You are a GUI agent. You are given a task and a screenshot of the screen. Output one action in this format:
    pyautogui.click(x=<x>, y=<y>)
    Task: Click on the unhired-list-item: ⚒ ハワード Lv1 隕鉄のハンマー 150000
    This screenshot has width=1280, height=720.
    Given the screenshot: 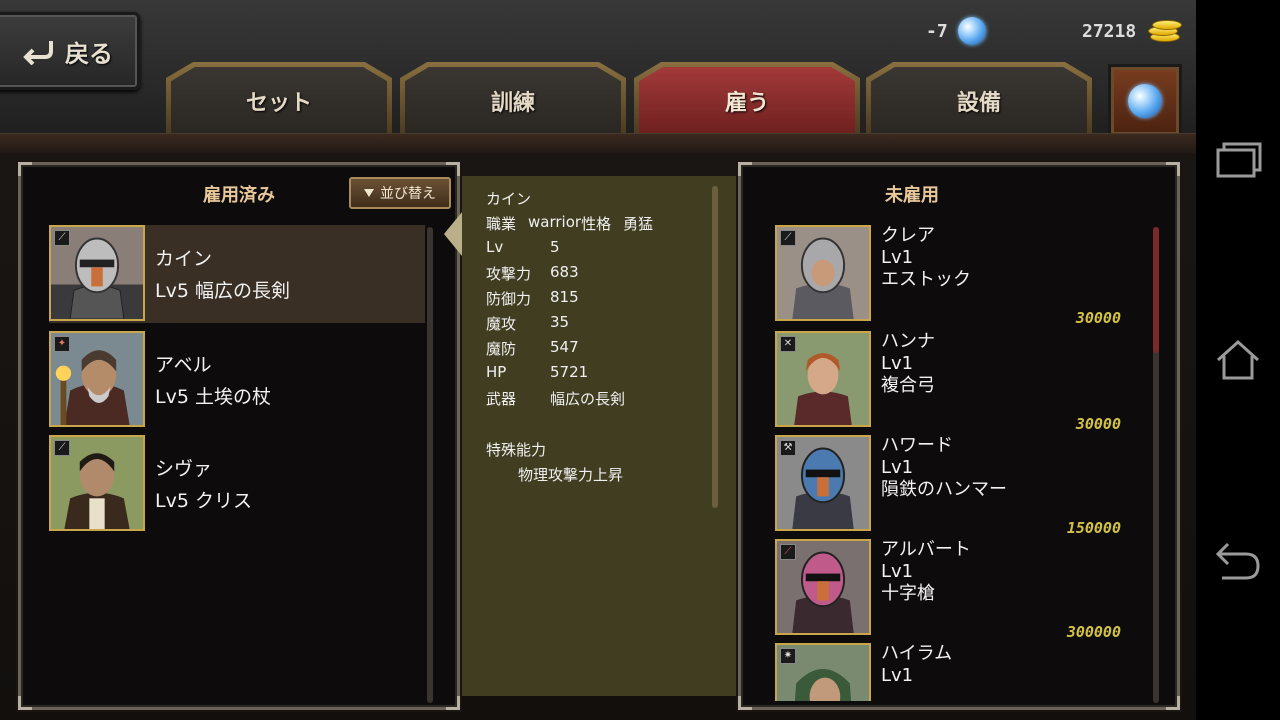 What is the action you would take?
    pyautogui.click(x=948, y=486)
    